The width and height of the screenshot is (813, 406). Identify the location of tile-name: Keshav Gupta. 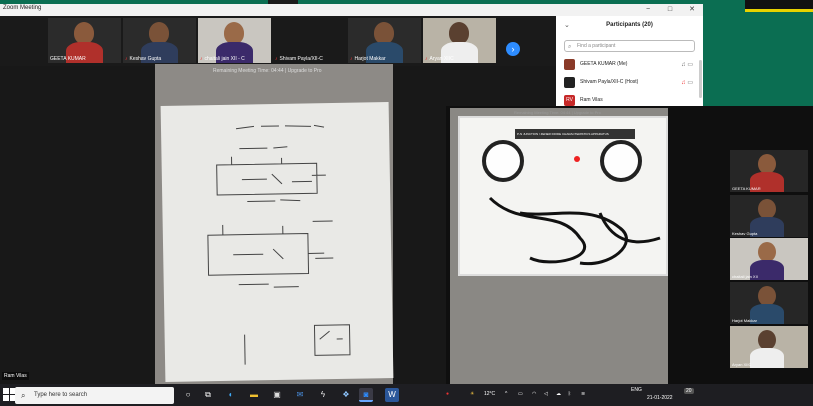
(745, 233).